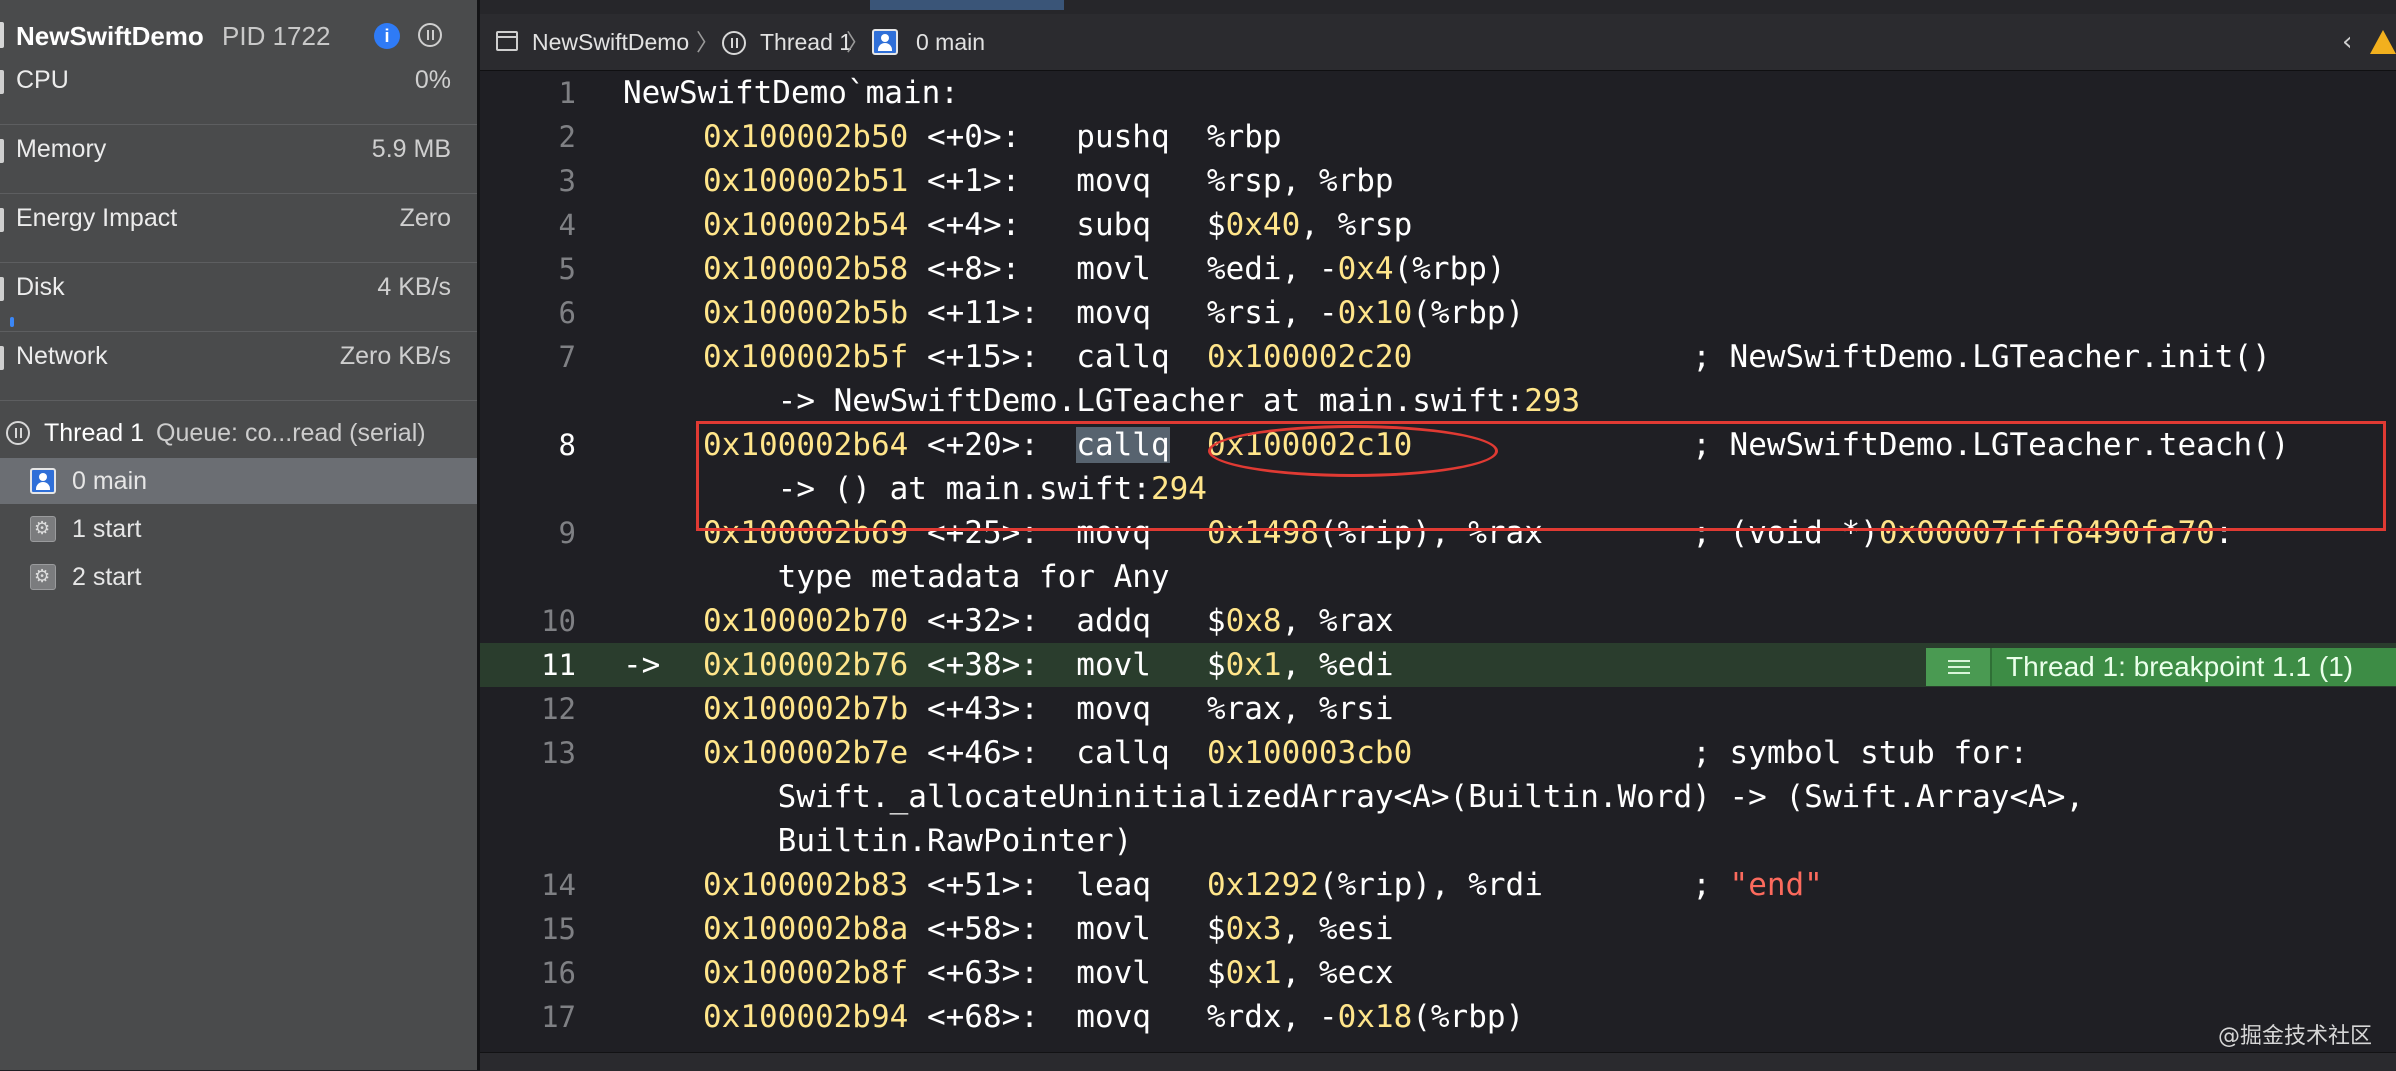 The height and width of the screenshot is (1071, 2396). Describe the element at coordinates (1438, 841) in the screenshot. I see `code-line-continuation: Builtin.RawPointer)` at that location.